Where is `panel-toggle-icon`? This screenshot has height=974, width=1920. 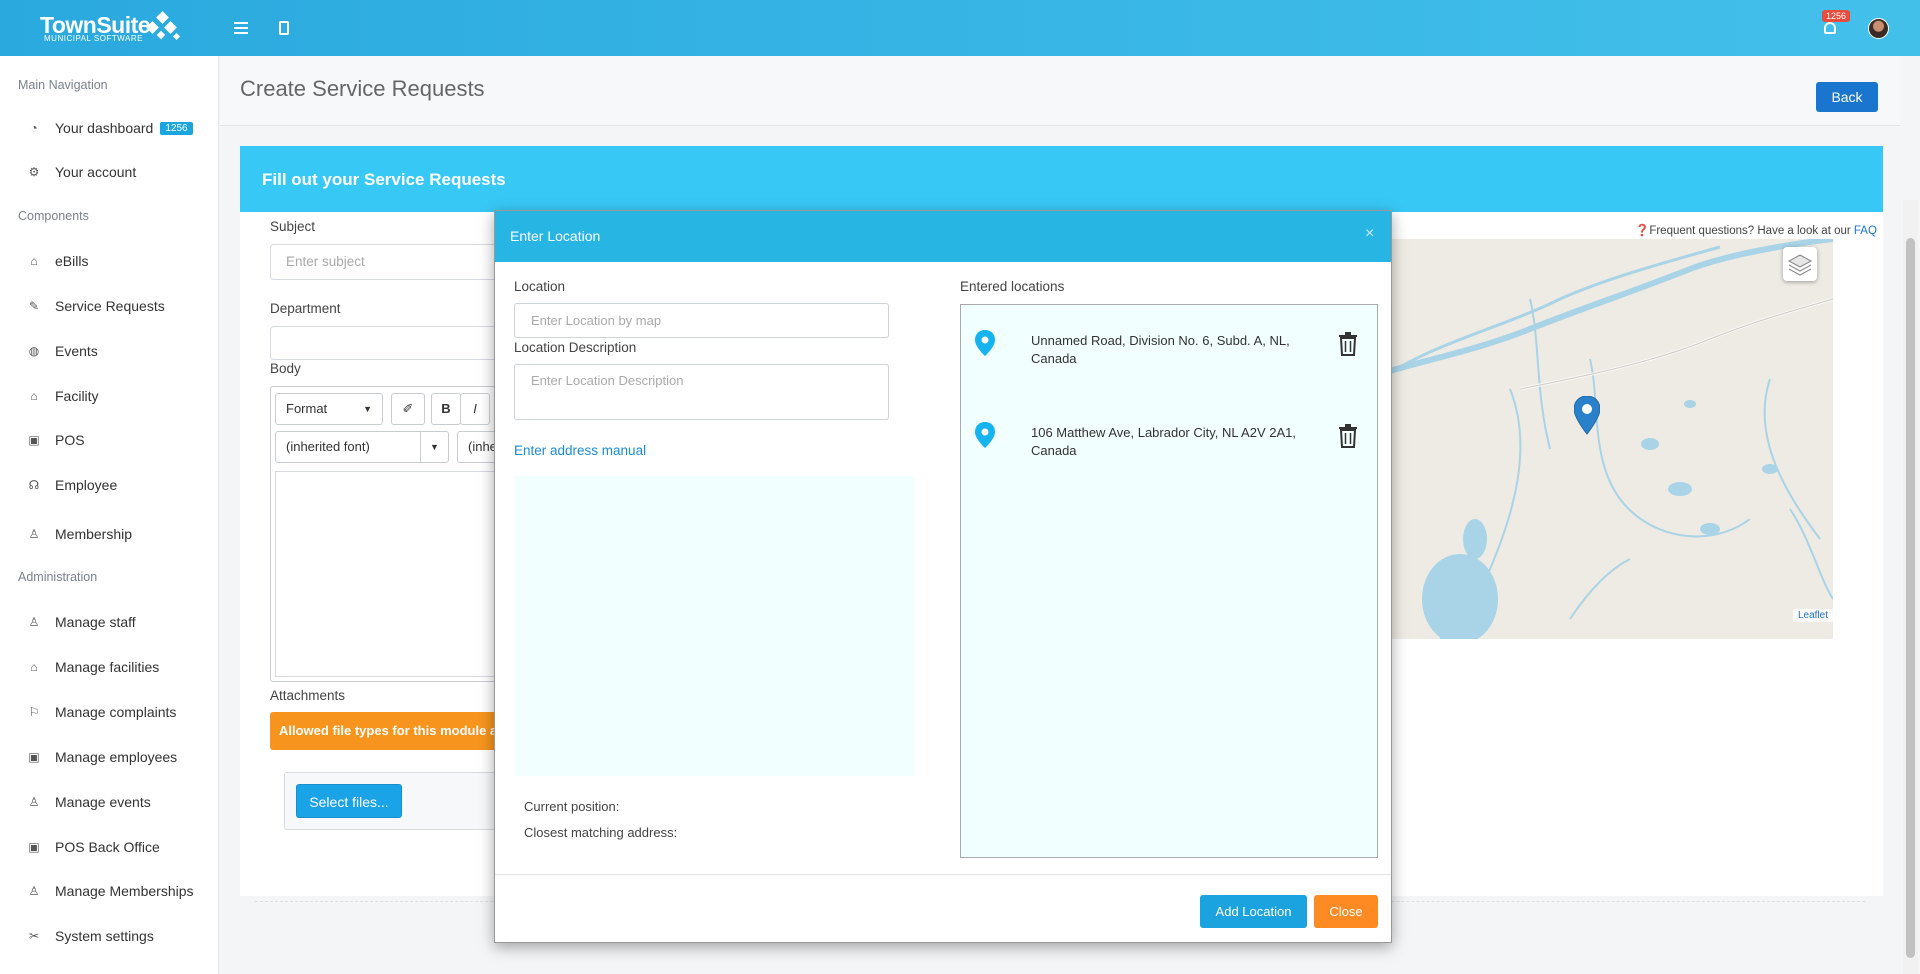 panel-toggle-icon is located at coordinates (284, 28).